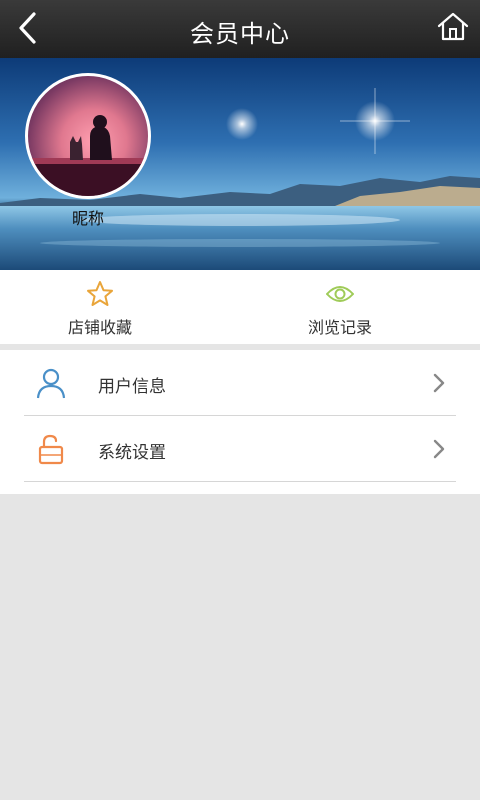  Describe the element at coordinates (339, 327) in the screenshot. I see `browse-history-label: 浏览记录` at that location.